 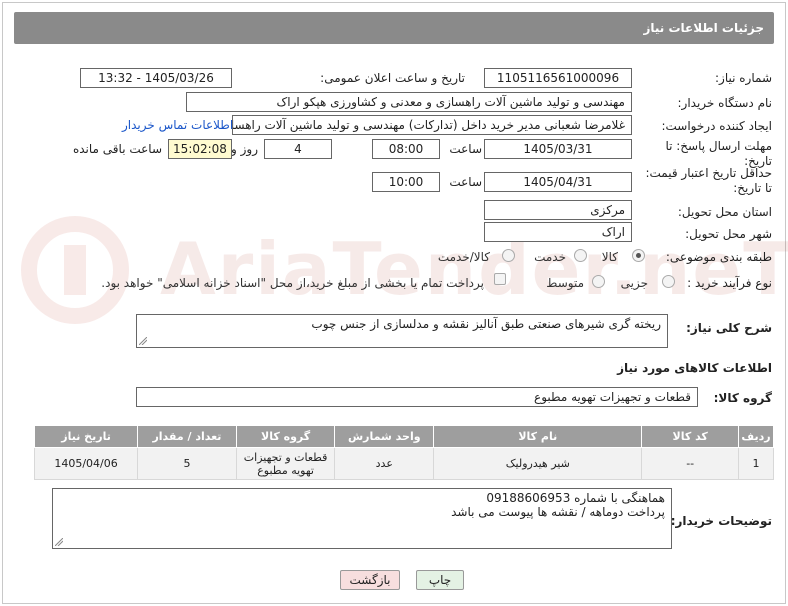 What do you see at coordinates (721, 521) in the screenshot?
I see `buyer-notes-label: توضیحات خریدار:` at bounding box center [721, 521].